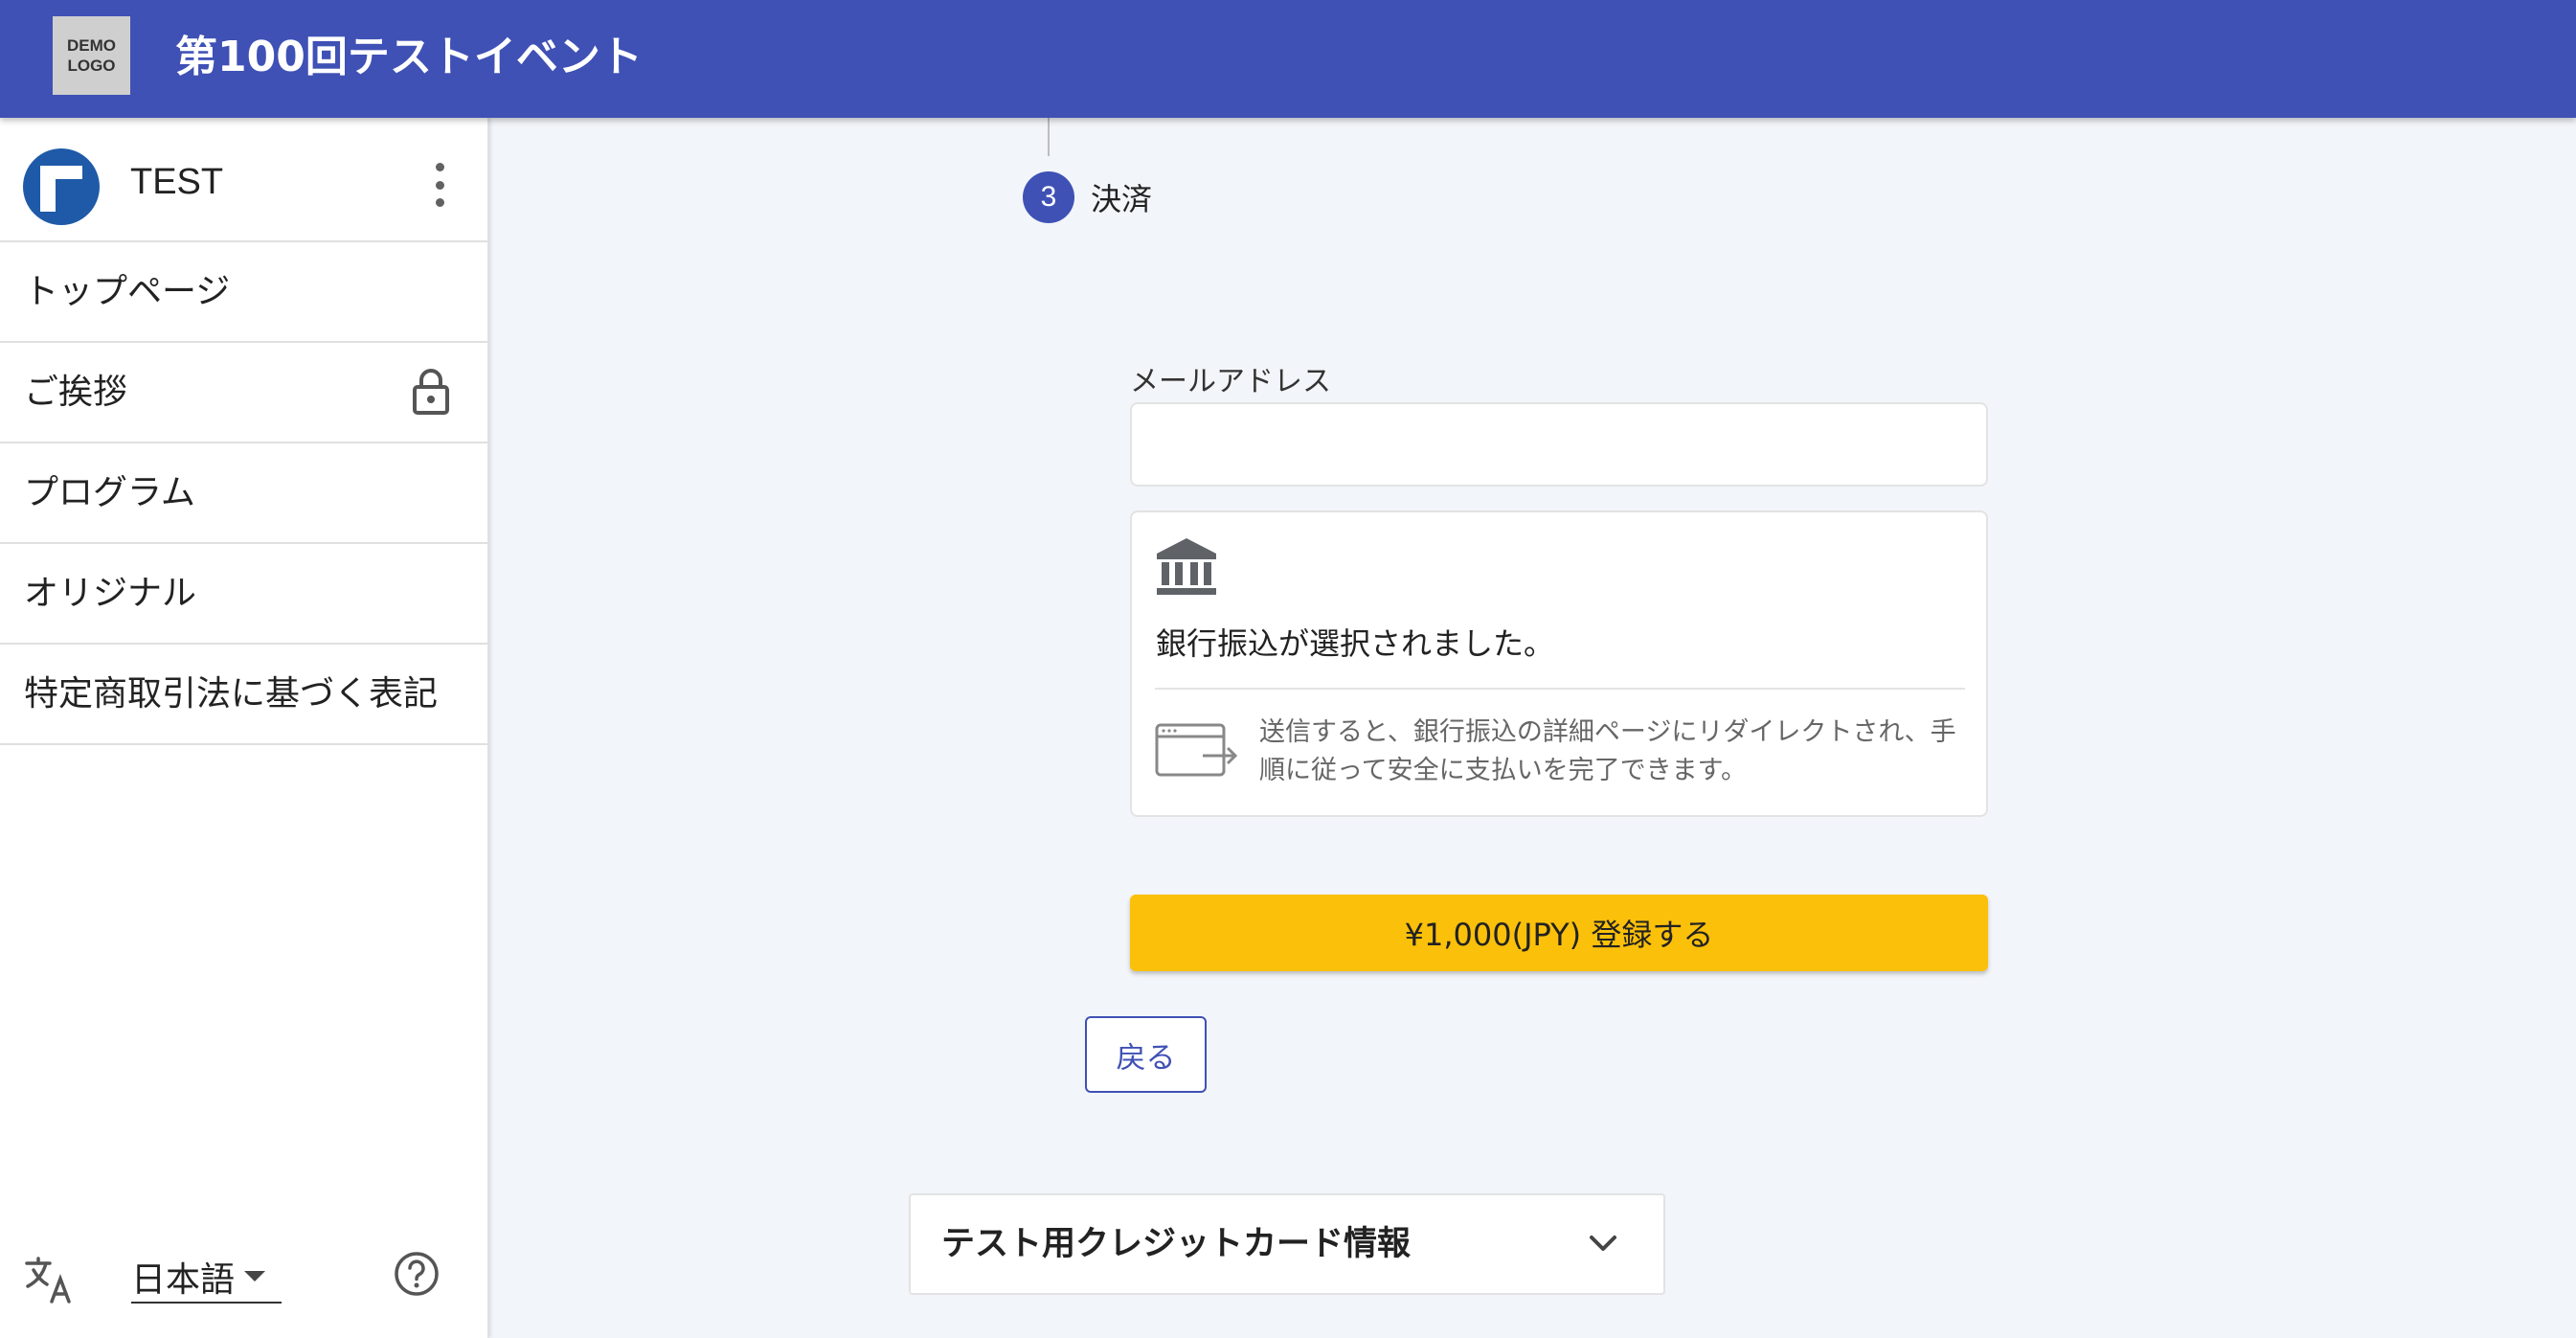 The height and width of the screenshot is (1338, 2576). I want to click on app-header: DEMO LOGO 第100回テストイベント, so click(1288, 59).